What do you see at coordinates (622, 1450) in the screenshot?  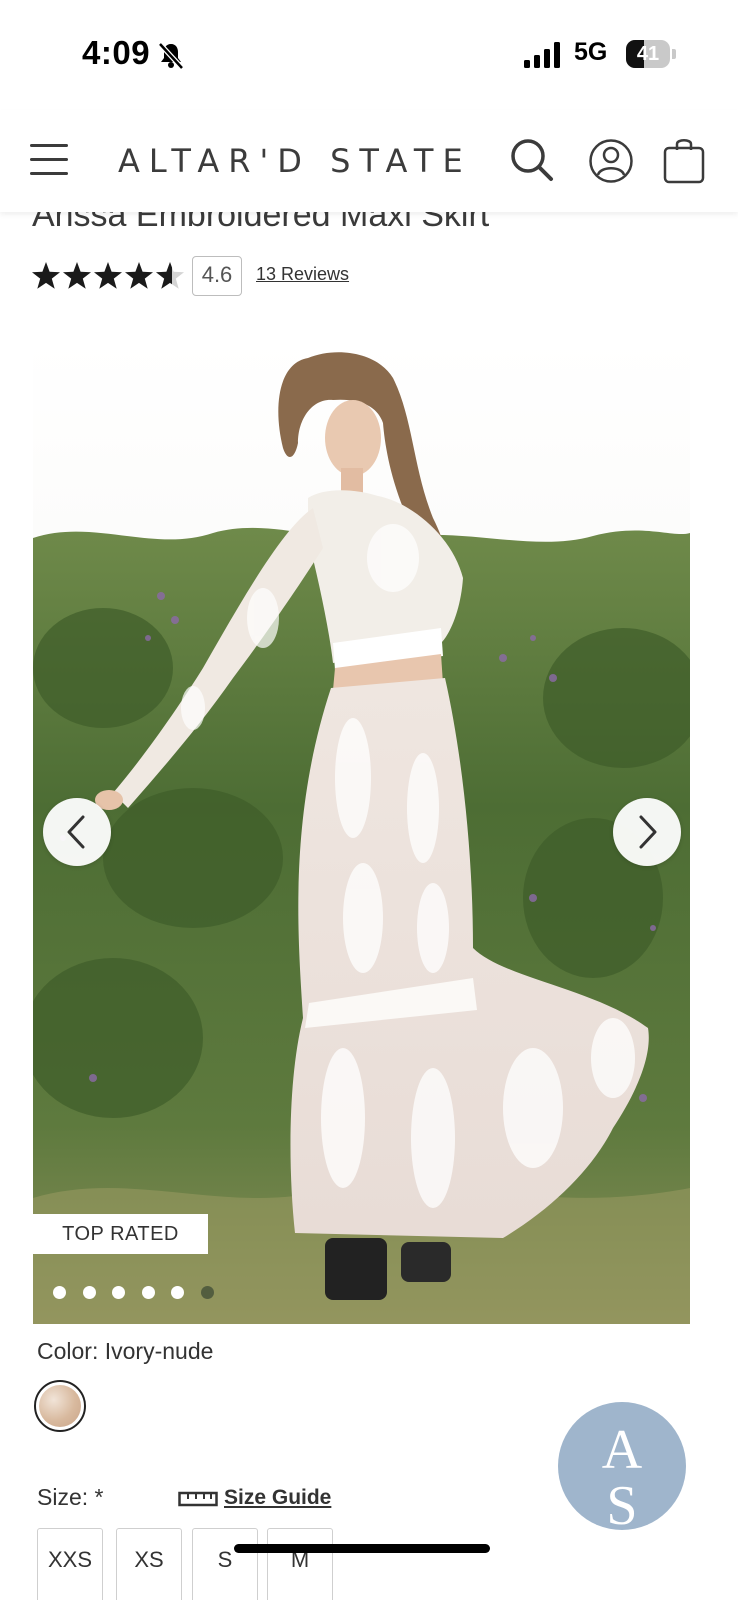 I see `svg-text: A` at bounding box center [622, 1450].